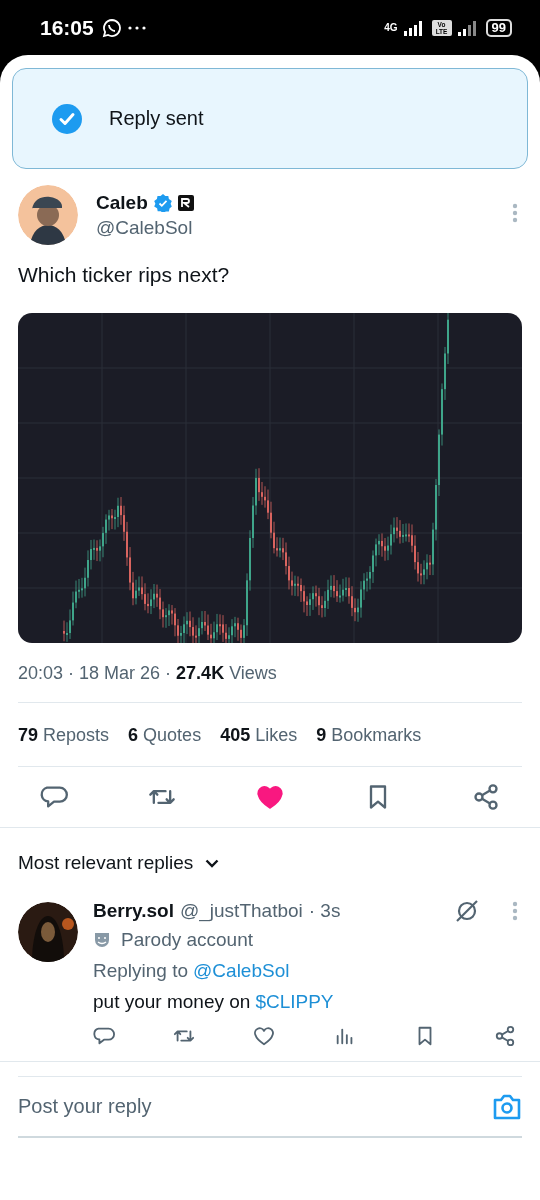 This screenshot has width=540, height=1200. Describe the element at coordinates (391, 27) in the screenshot. I see `network-type: 4G` at that location.